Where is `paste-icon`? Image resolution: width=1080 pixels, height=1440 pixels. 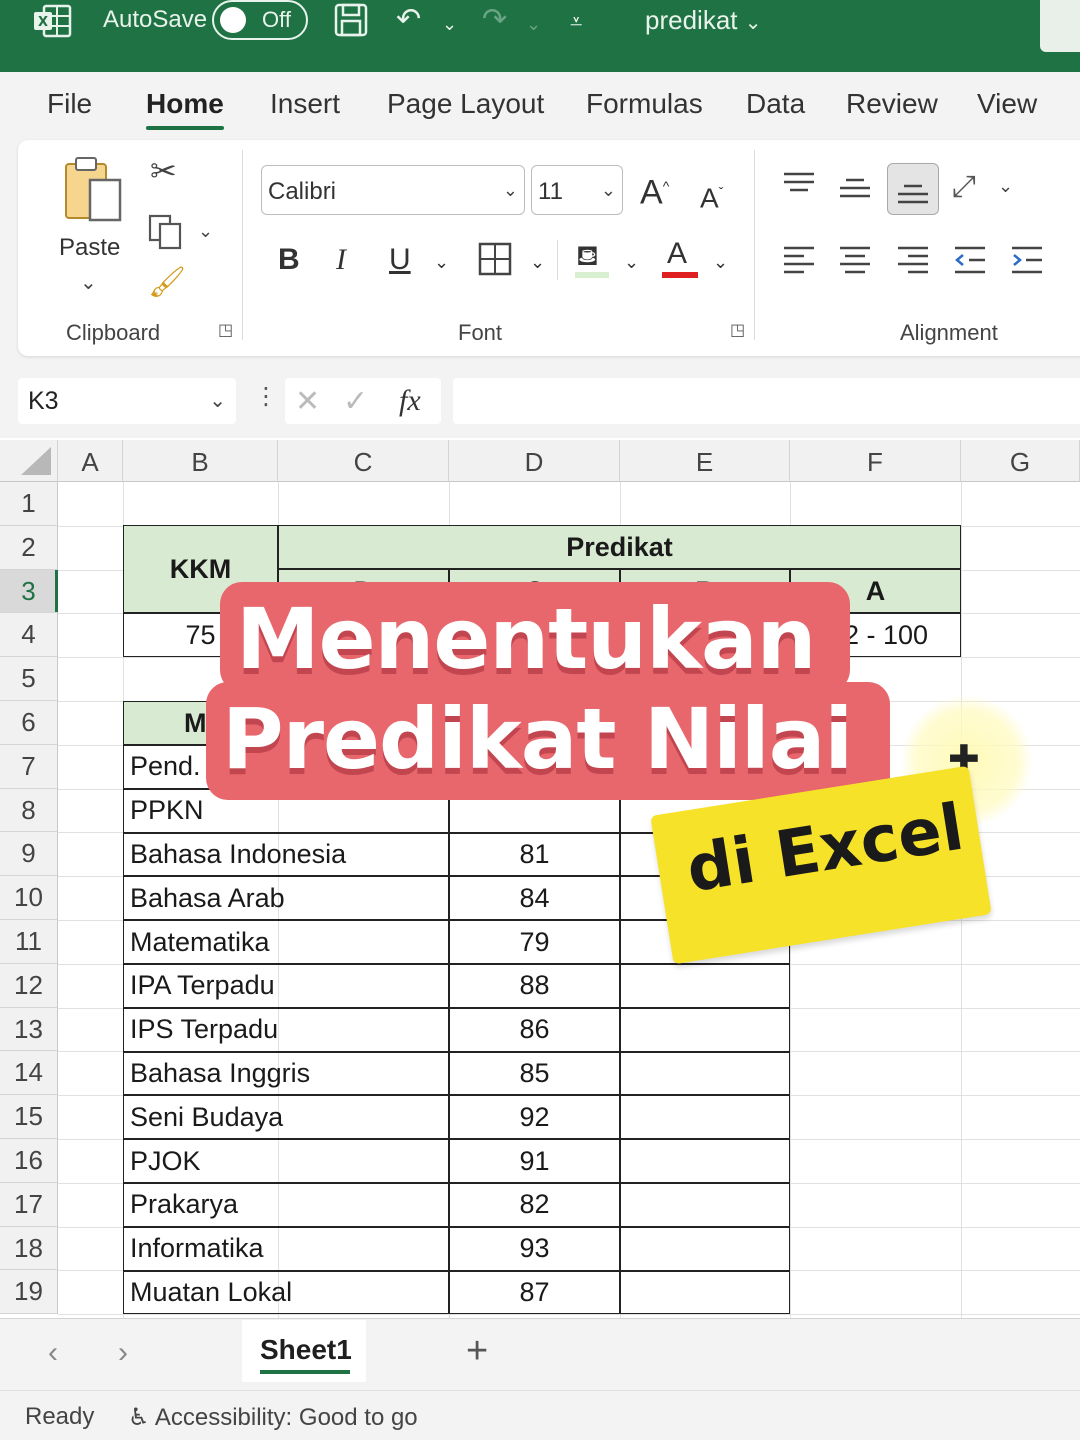
paste-icon is located at coordinates (93, 190).